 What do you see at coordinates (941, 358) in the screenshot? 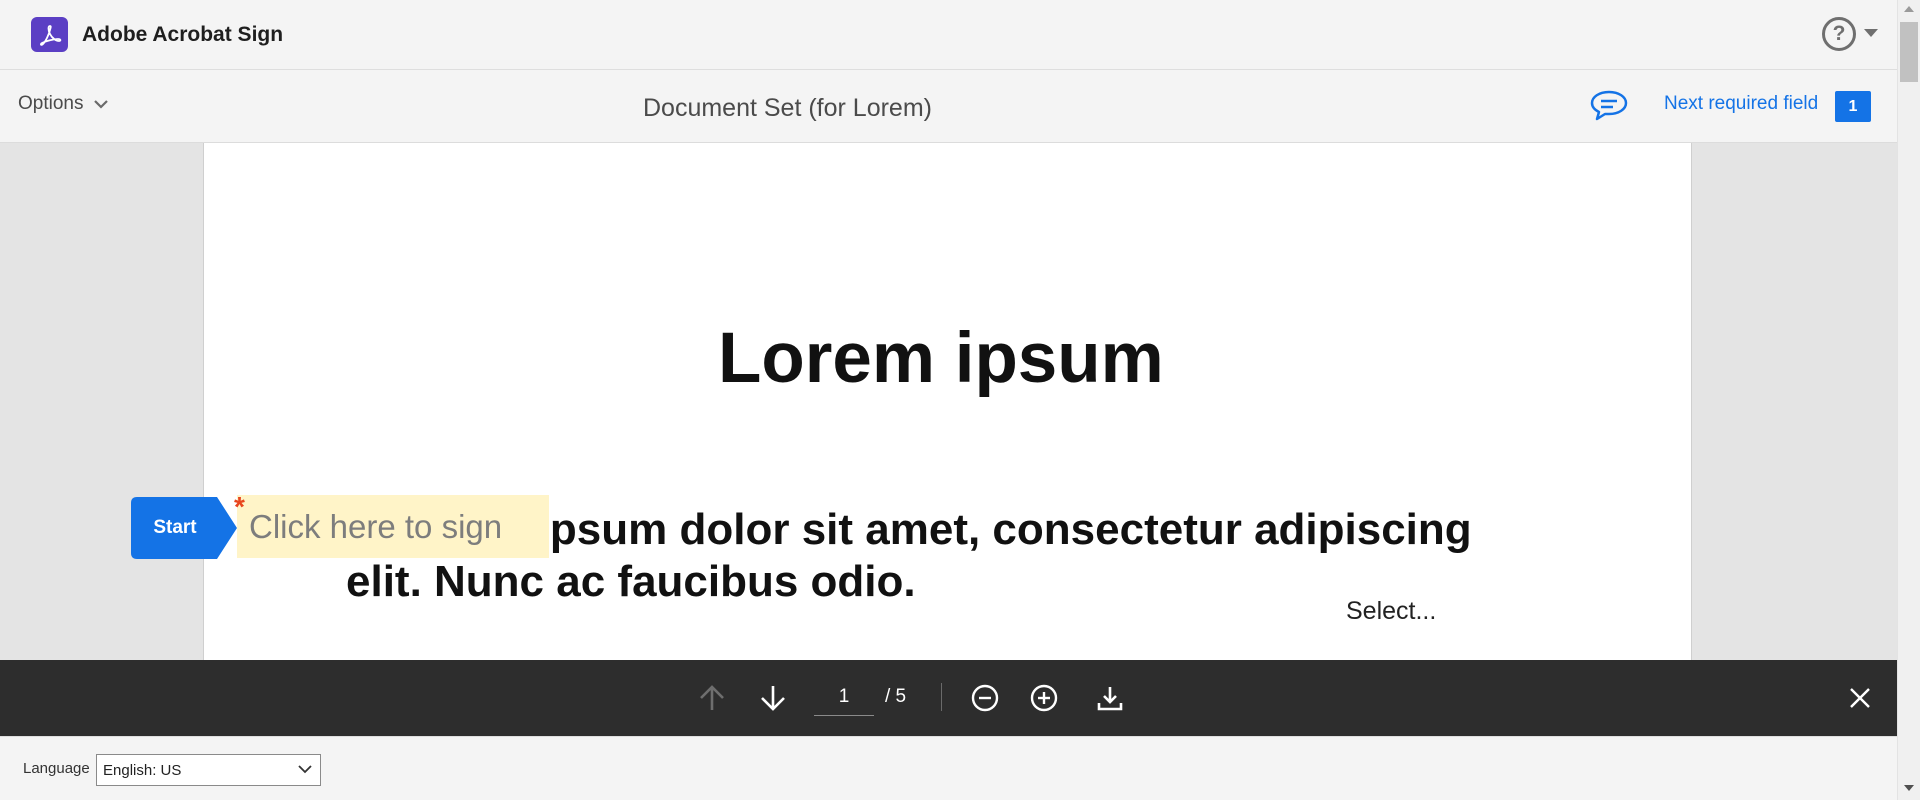
I see `document-heading: Lorem ipsum` at bounding box center [941, 358].